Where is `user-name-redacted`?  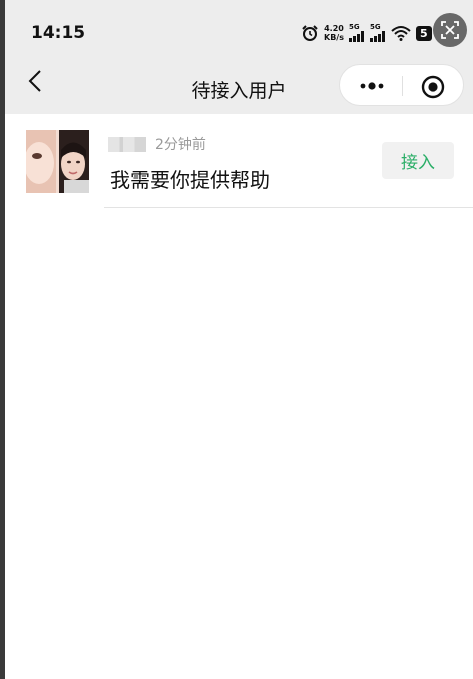
user-name-redacted is located at coordinates (127, 144).